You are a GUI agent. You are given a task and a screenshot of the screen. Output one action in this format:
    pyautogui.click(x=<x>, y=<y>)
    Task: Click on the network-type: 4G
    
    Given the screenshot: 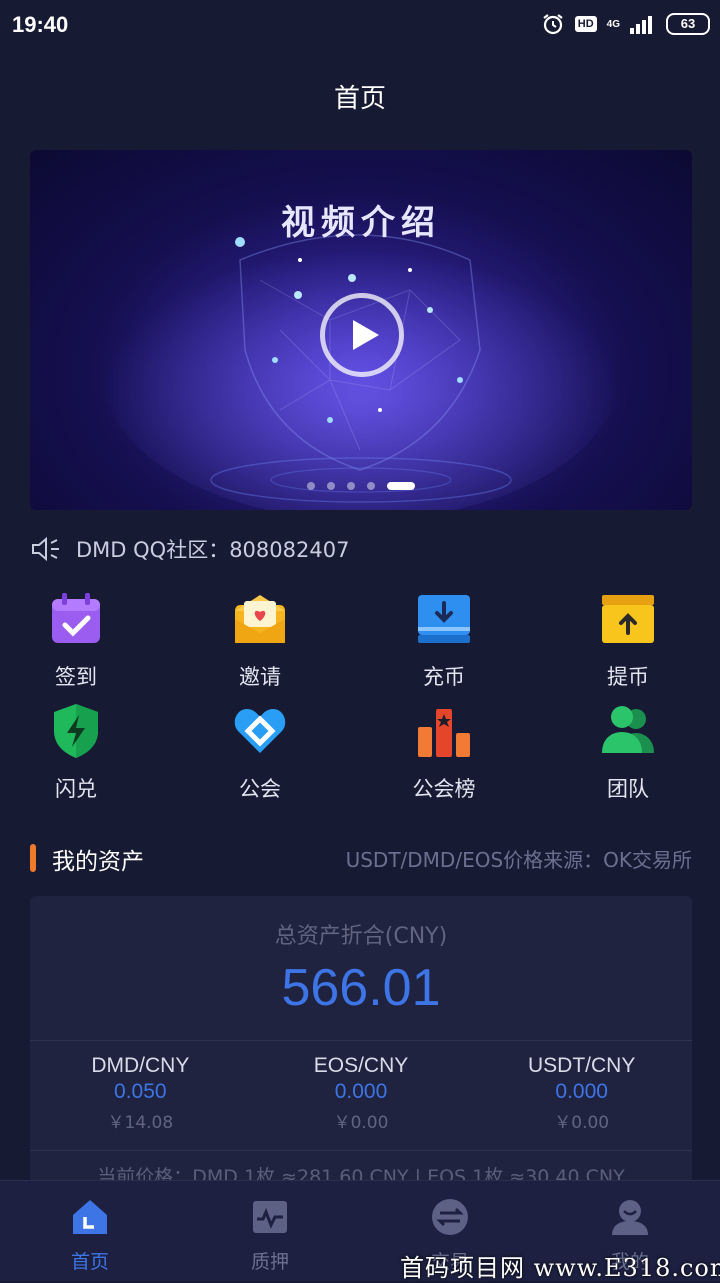 What is the action you would take?
    pyautogui.click(x=613, y=24)
    